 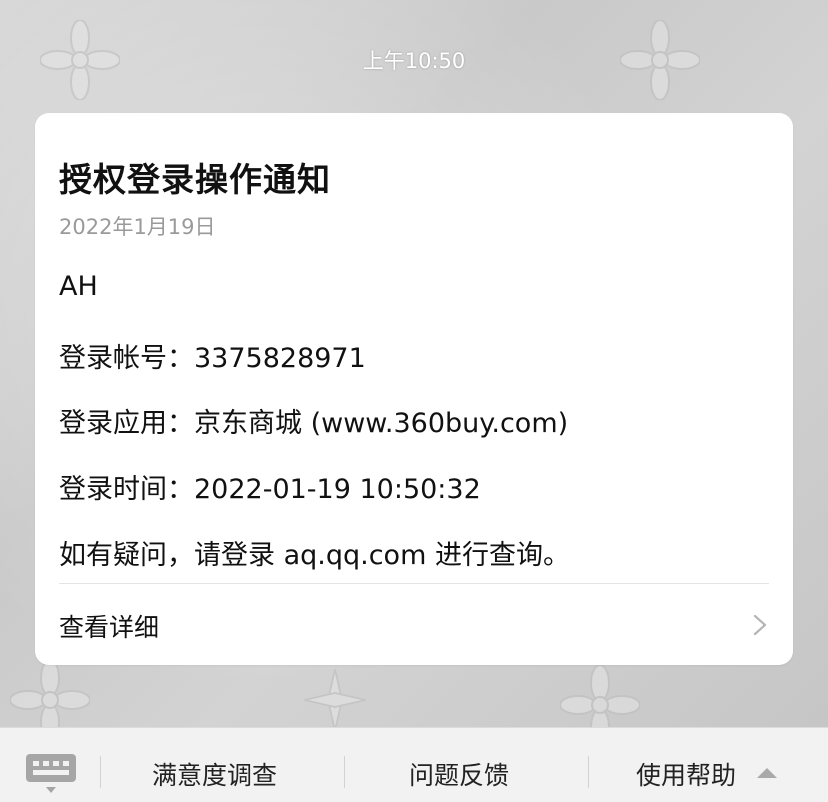 What do you see at coordinates (280, 358) in the screenshot?
I see `login-account-value: 3375828971` at bounding box center [280, 358].